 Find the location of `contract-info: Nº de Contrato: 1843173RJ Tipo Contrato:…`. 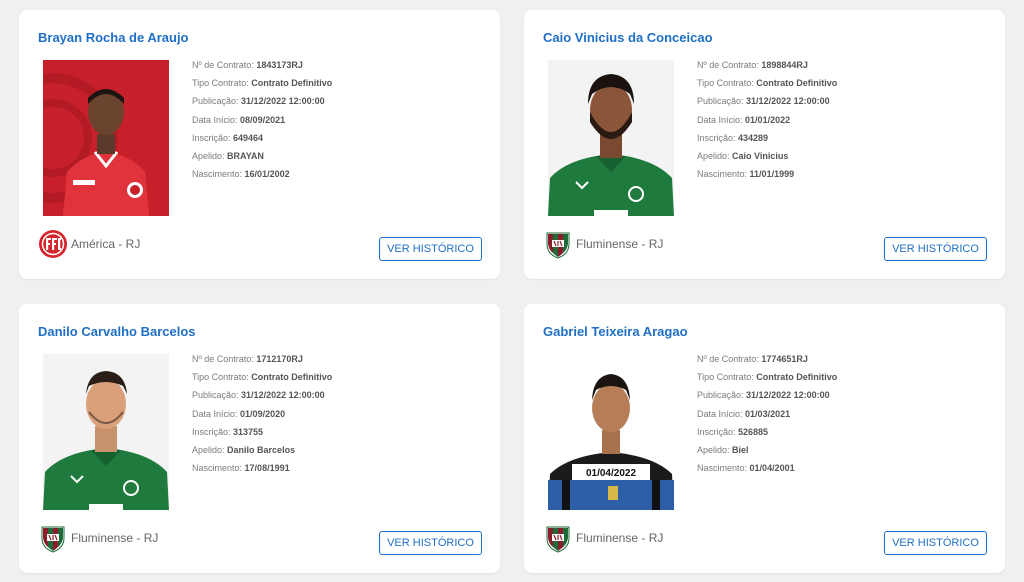

contract-info: Nº de Contrato: 1843173RJ Tipo Contrato:… is located at coordinates (262, 119).